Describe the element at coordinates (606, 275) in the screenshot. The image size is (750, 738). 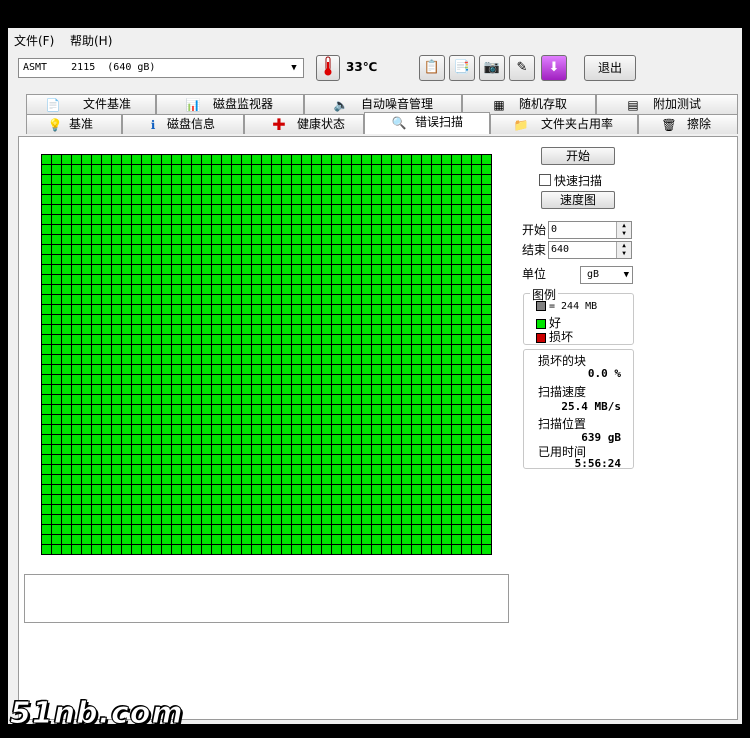
I see `unit-select: gB ▼` at that location.